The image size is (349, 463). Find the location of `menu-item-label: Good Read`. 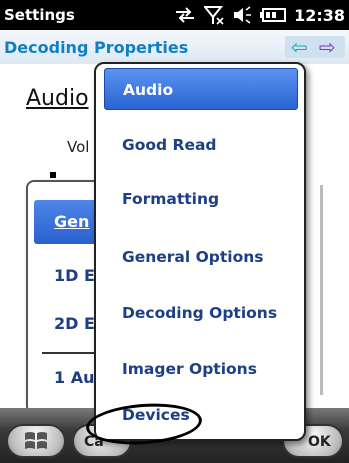

menu-item-label: Good Read is located at coordinates (169, 145).